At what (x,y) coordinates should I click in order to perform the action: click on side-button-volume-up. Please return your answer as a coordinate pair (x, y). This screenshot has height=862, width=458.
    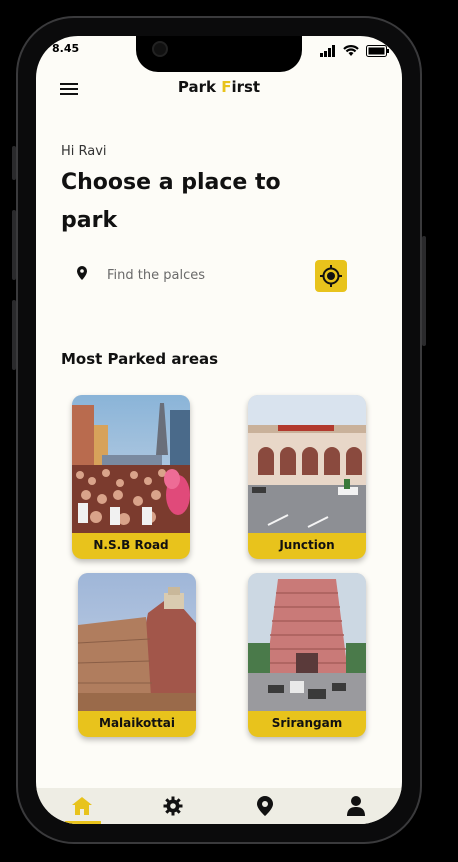
    Looking at the image, I should click on (14, 245).